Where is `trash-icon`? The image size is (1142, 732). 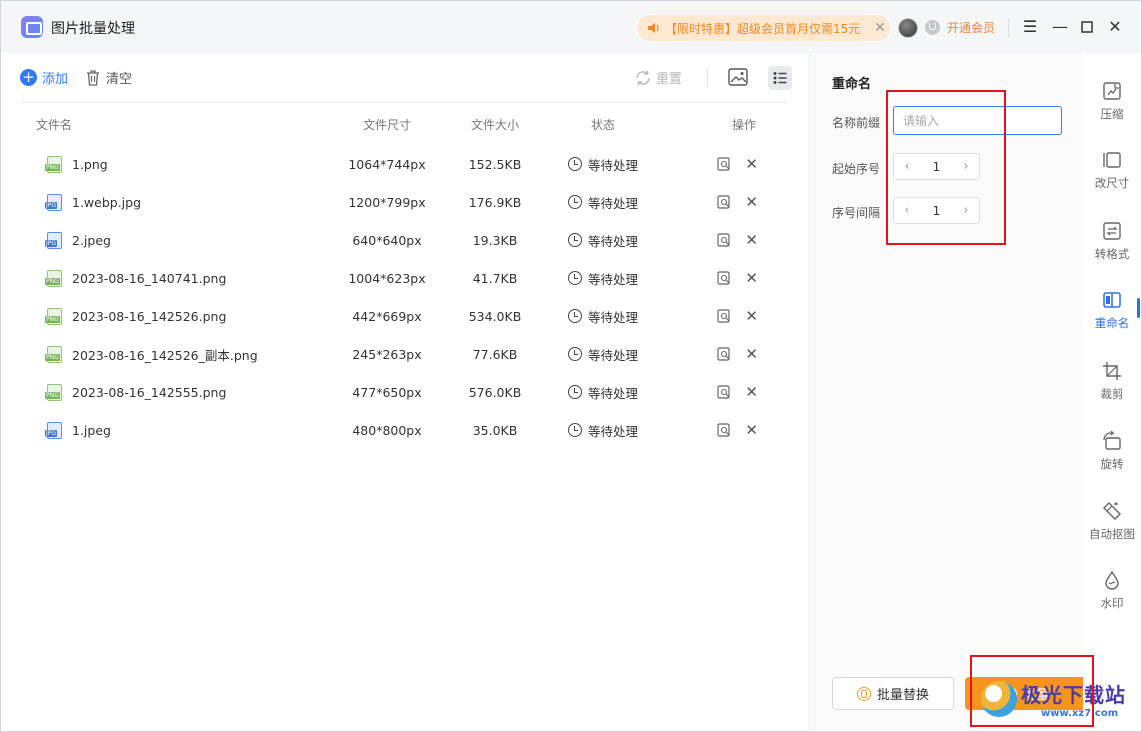
trash-icon is located at coordinates (93, 77).